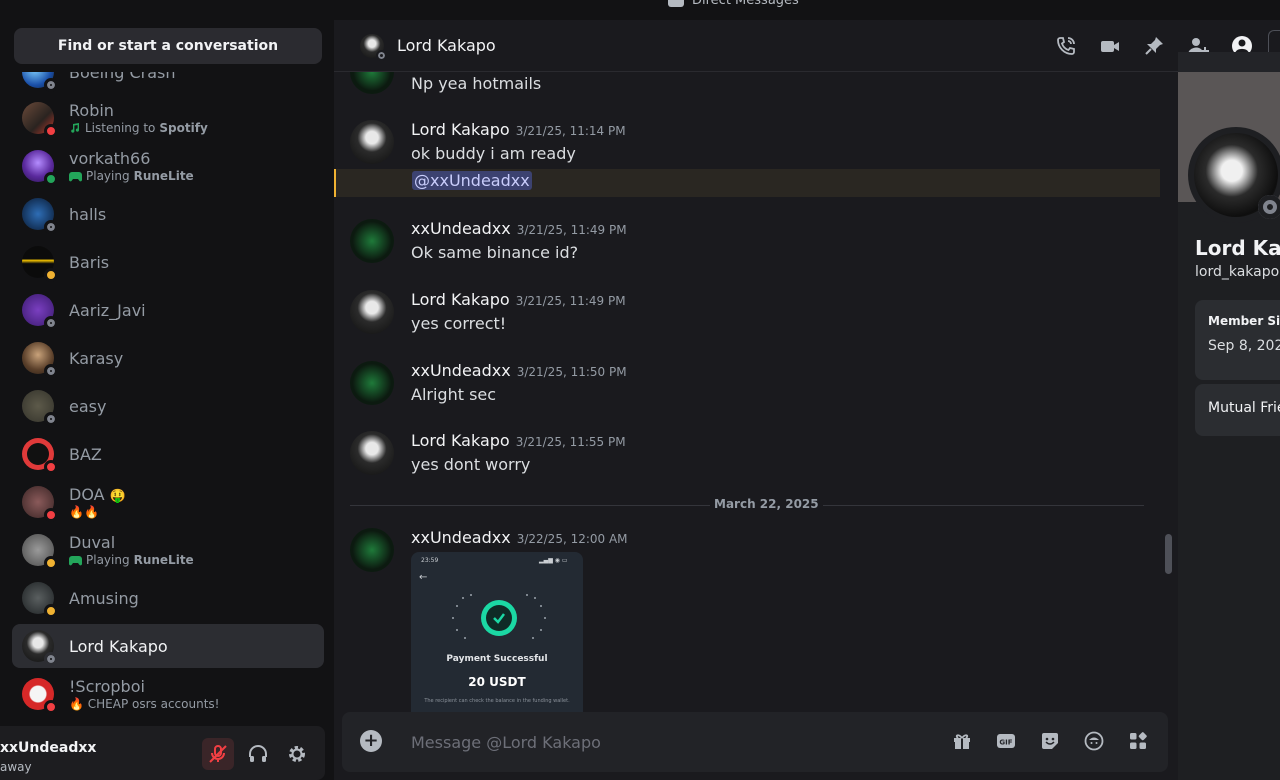 Image resolution: width=1280 pixels, height=780 pixels. What do you see at coordinates (88, 214) in the screenshot?
I see `dm-name: halls` at bounding box center [88, 214].